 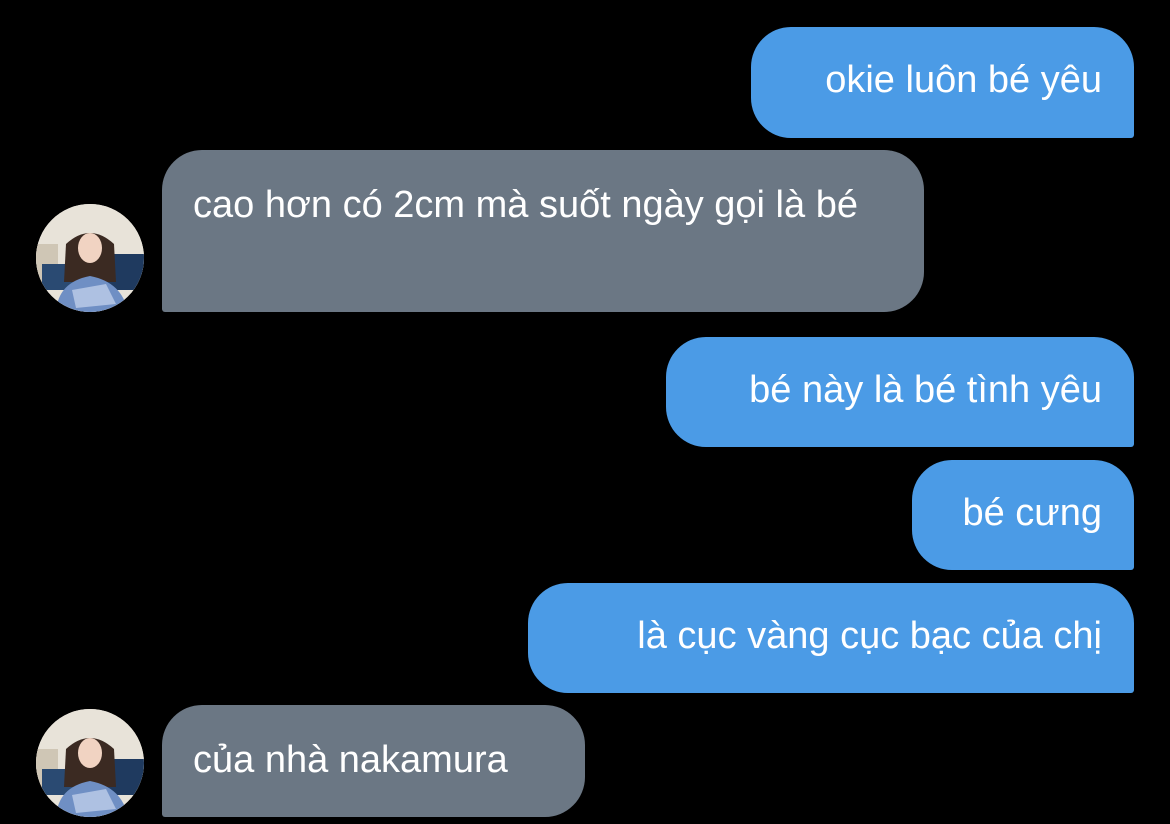 I want to click on message-text: của nhà nakamura, so click(x=350, y=760).